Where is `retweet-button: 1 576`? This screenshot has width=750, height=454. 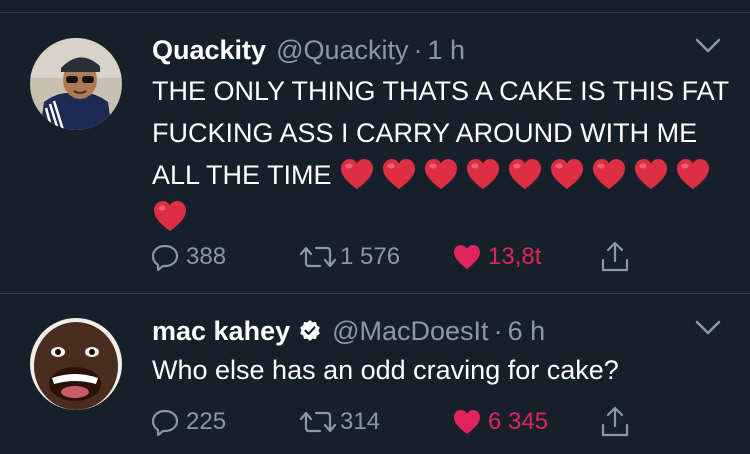 retweet-button: 1 576 is located at coordinates (349, 257).